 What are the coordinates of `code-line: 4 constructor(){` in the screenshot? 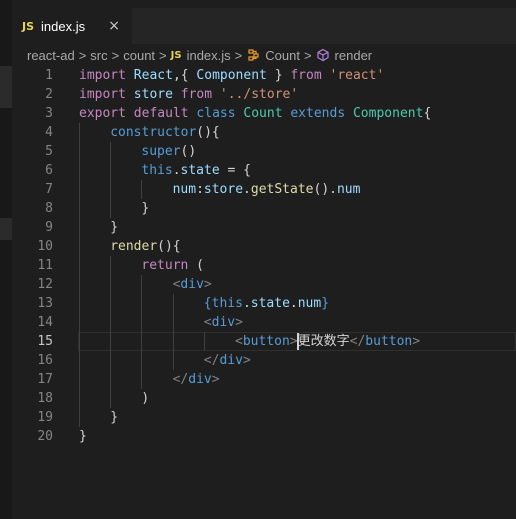 It's located at (264, 132).